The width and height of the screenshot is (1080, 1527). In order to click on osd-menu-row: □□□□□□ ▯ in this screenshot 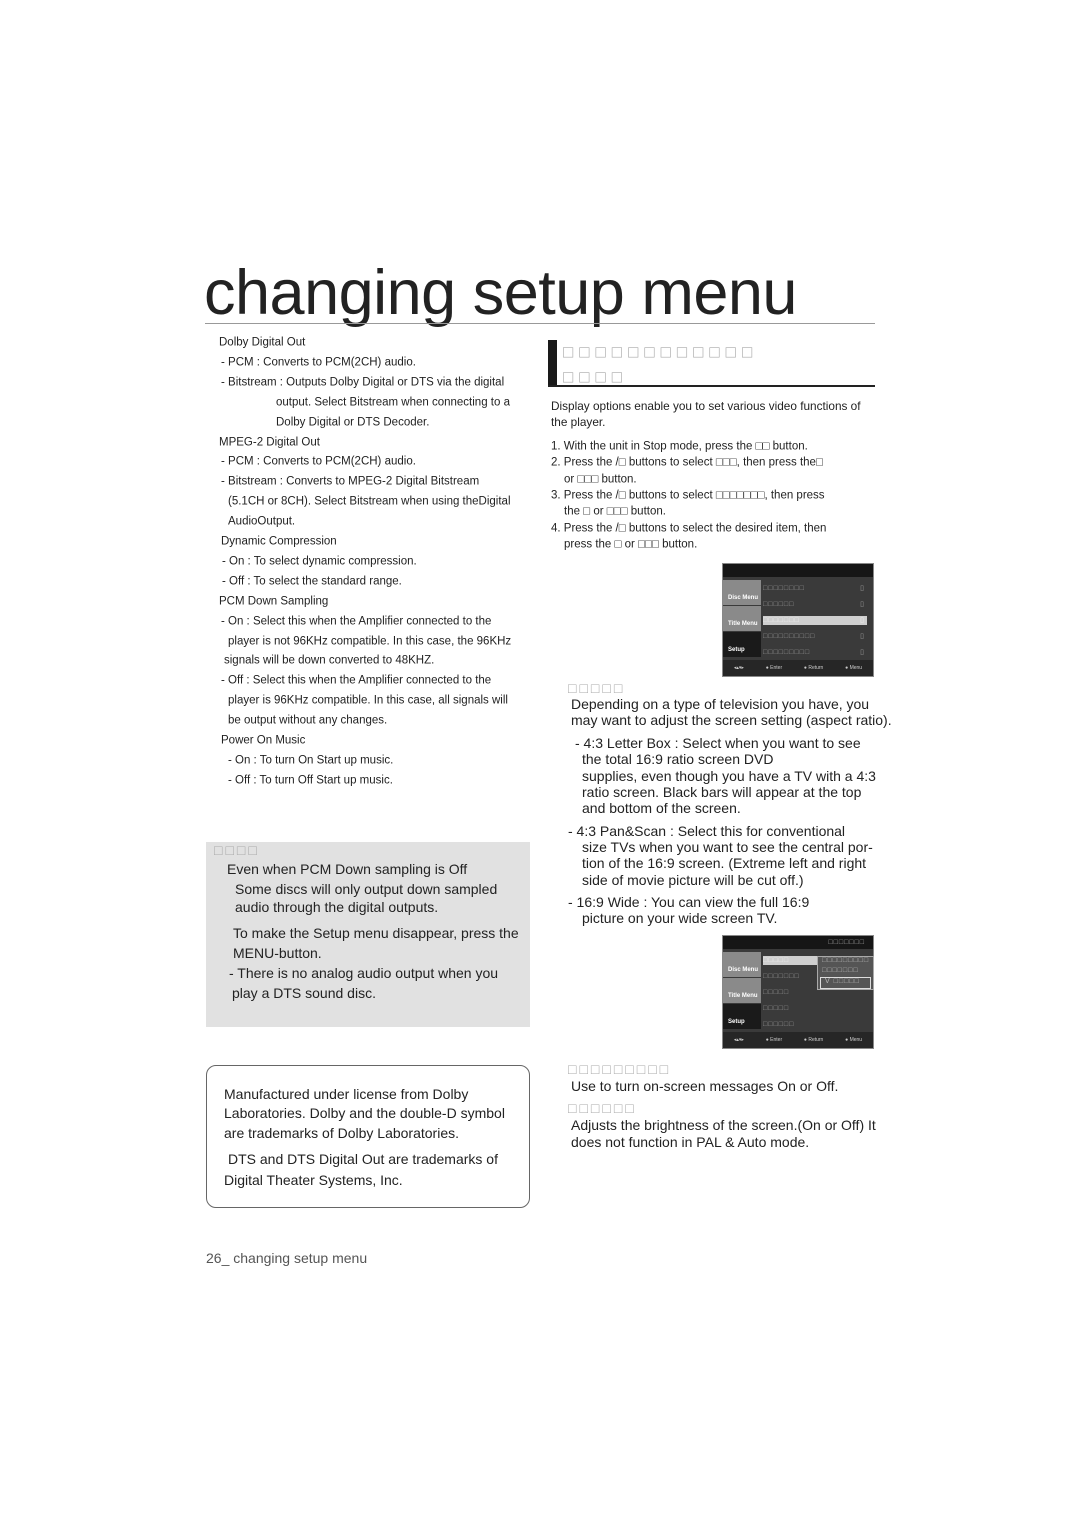, I will do `click(814, 604)`.